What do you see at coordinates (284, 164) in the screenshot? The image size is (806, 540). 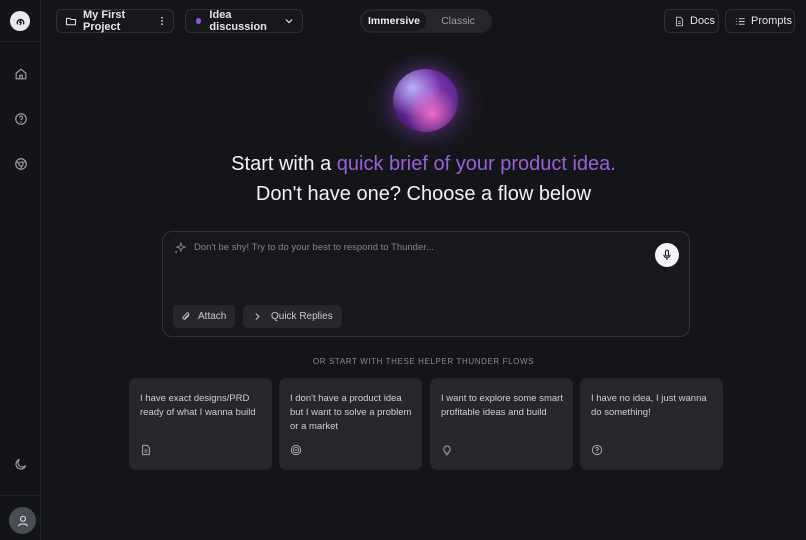 I see `hero-headline-prefix: Start with a` at bounding box center [284, 164].